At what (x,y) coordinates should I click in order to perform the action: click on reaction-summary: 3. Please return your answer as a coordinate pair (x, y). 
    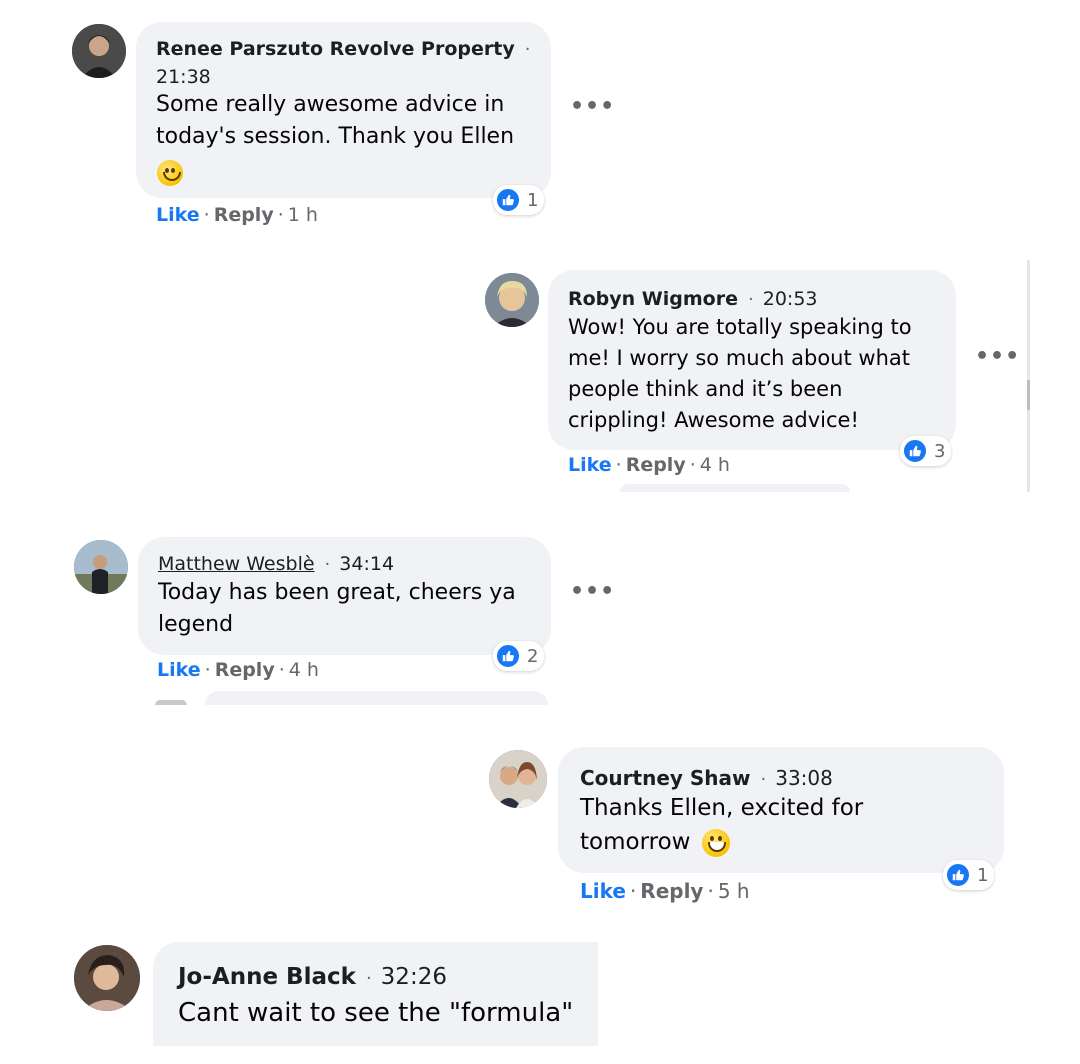
    Looking at the image, I should click on (926, 451).